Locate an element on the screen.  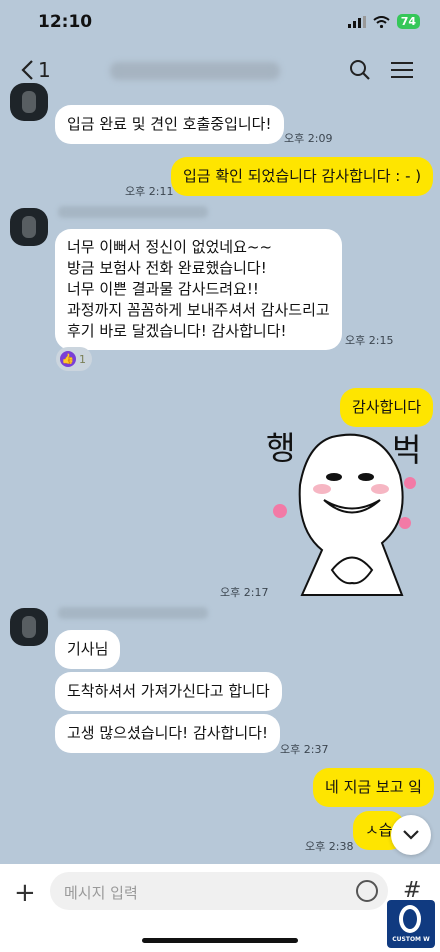
my-message-bubble: 네 지금 보고 잌 is located at coordinates (374, 787).